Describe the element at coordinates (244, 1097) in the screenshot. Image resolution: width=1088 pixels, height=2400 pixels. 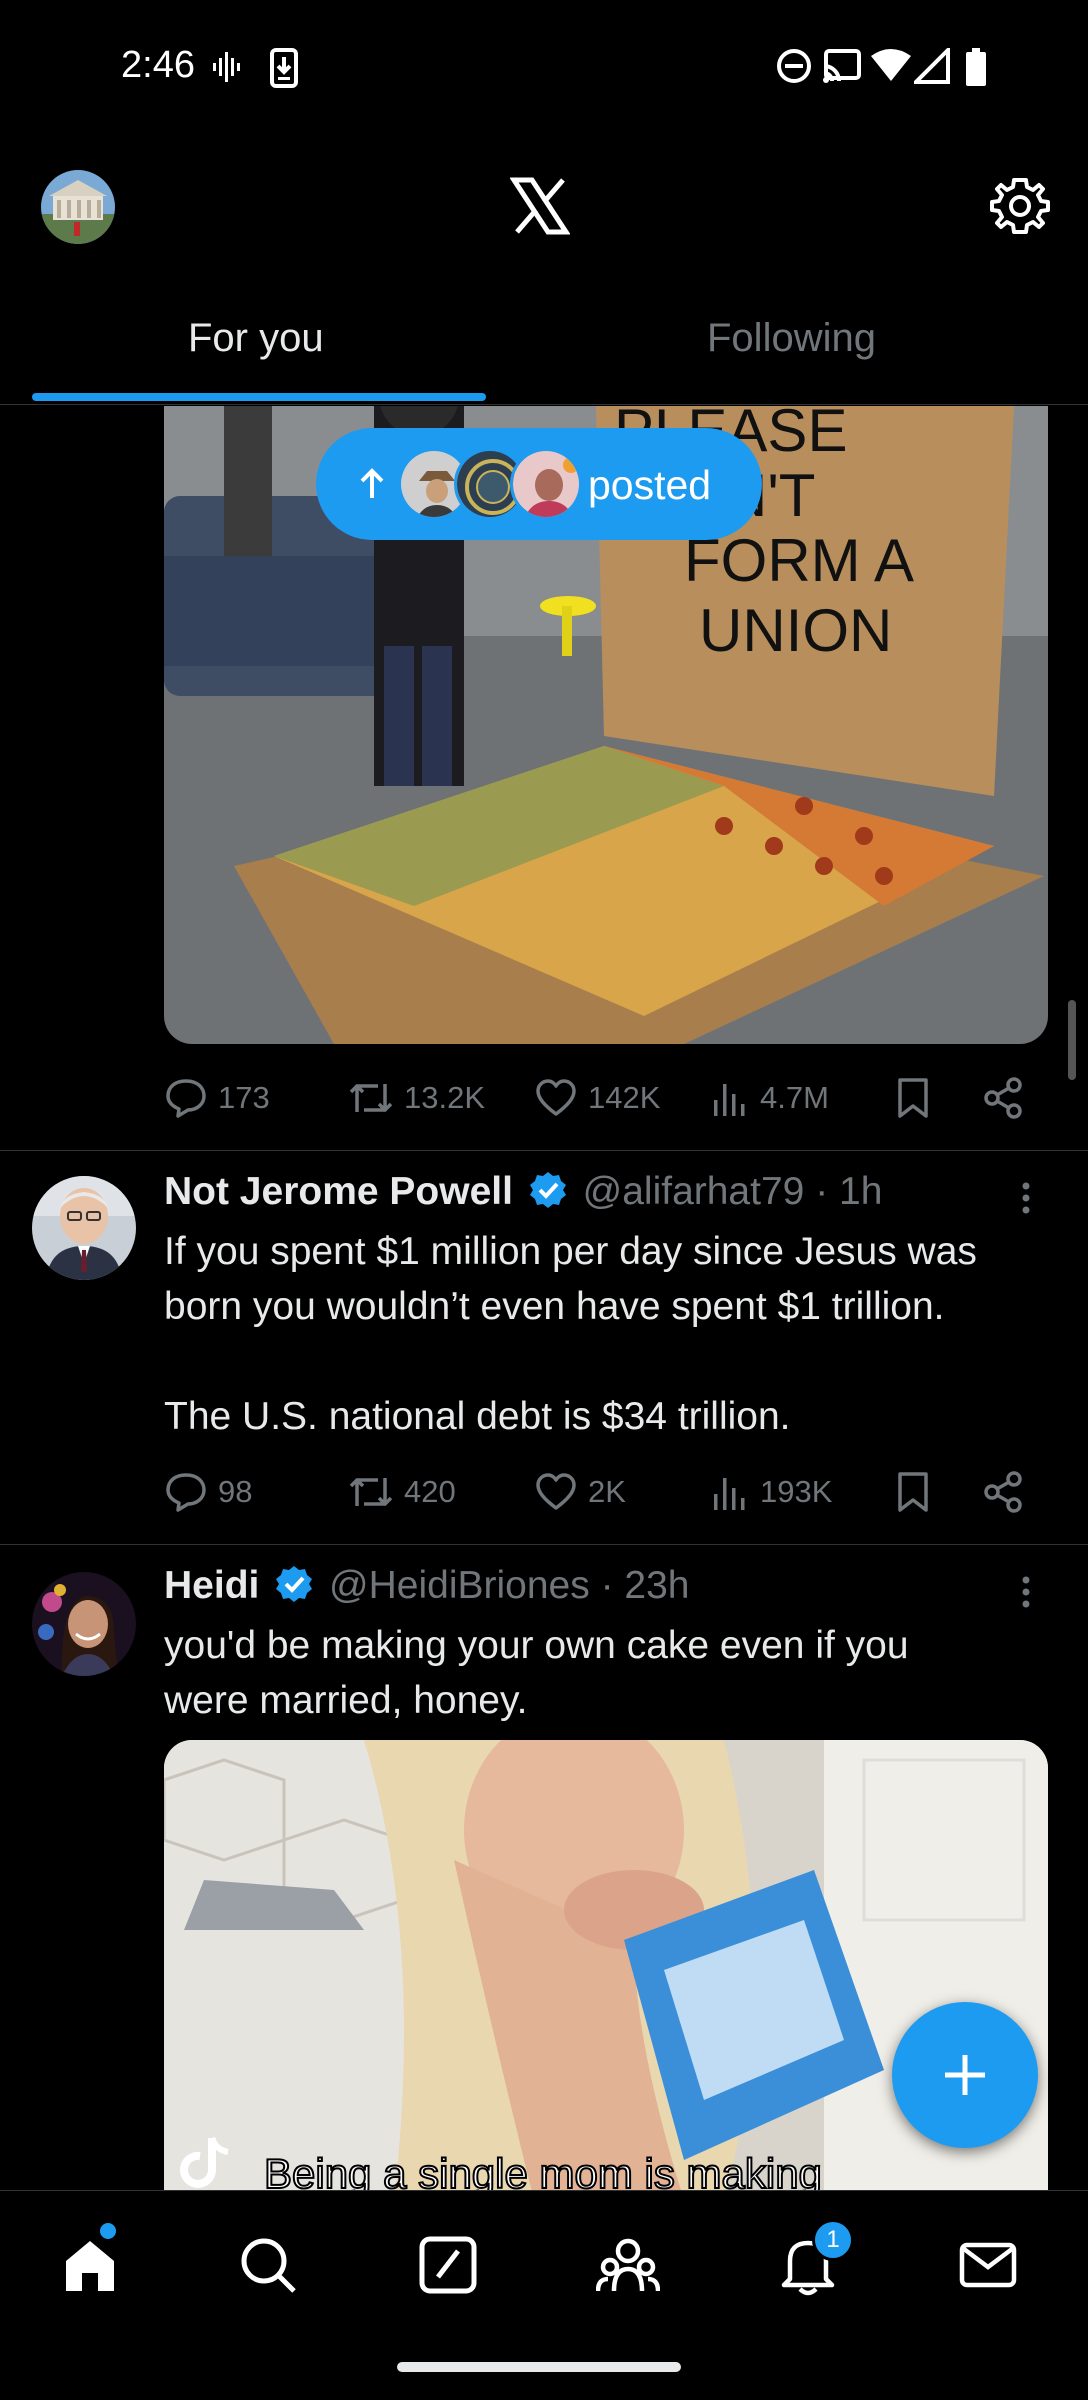
I see `reply-count: 173` at that location.